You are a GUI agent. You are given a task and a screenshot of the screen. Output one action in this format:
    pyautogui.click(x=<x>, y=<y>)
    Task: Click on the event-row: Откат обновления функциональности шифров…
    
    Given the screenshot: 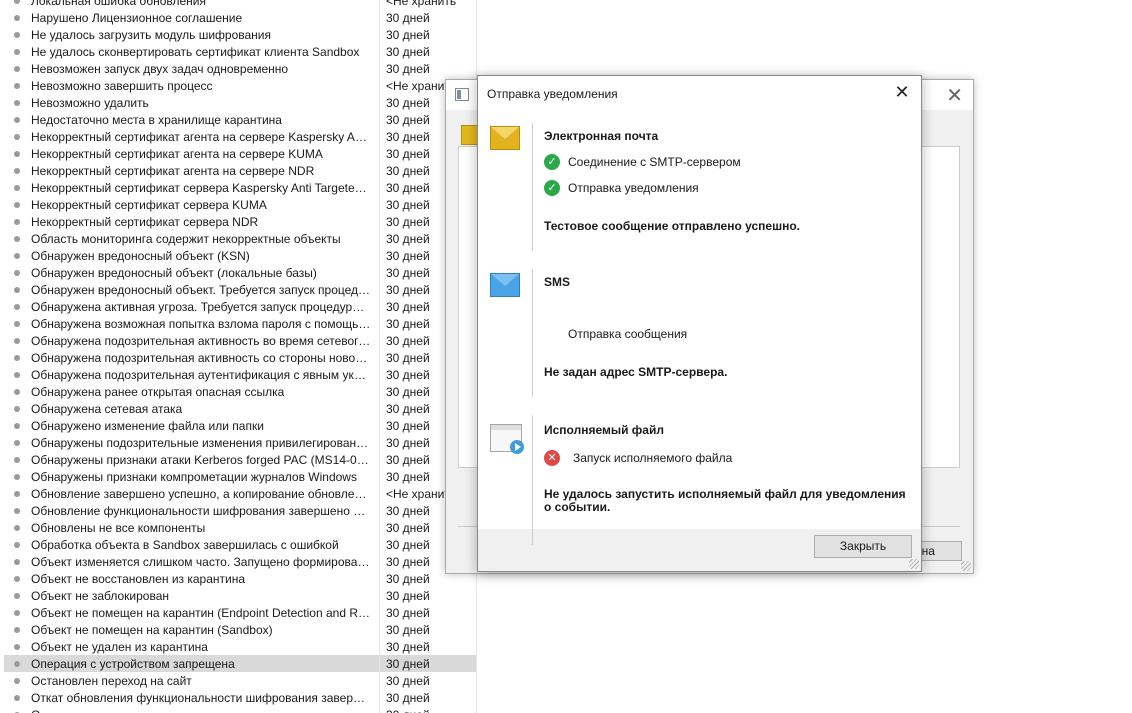 What is the action you would take?
    pyautogui.click(x=240, y=697)
    